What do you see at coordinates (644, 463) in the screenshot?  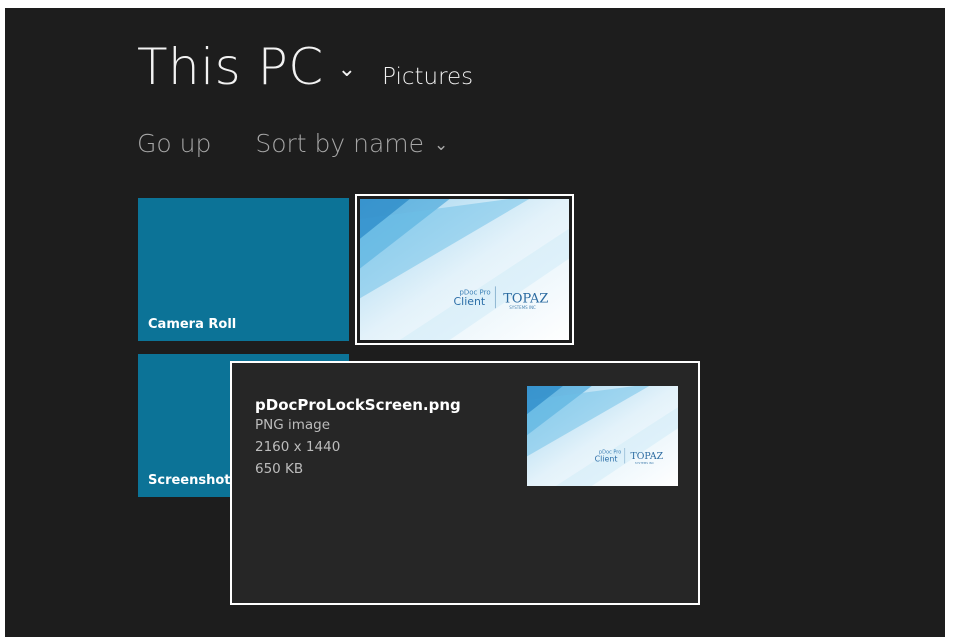 I see `preview-brand-sub: SYSTEMS INC` at bounding box center [644, 463].